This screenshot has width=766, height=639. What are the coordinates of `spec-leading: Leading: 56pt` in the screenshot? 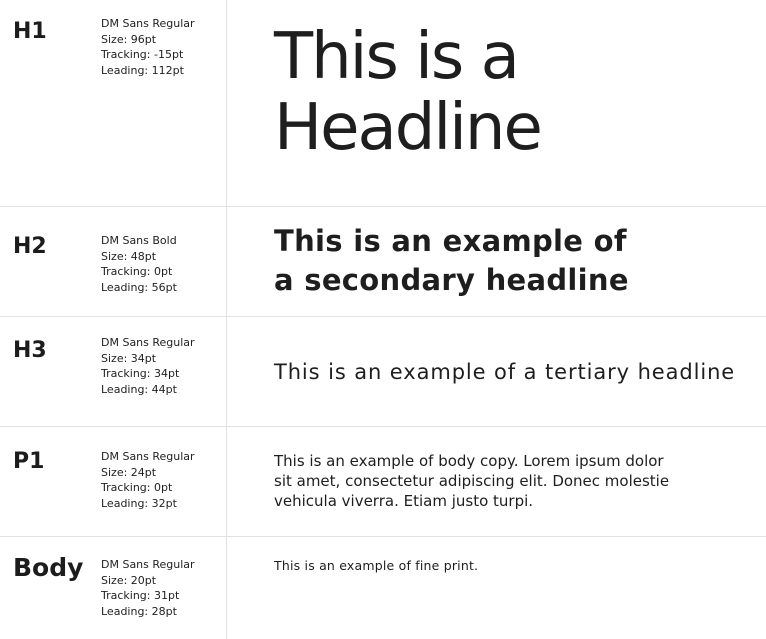 It's located at (139, 287).